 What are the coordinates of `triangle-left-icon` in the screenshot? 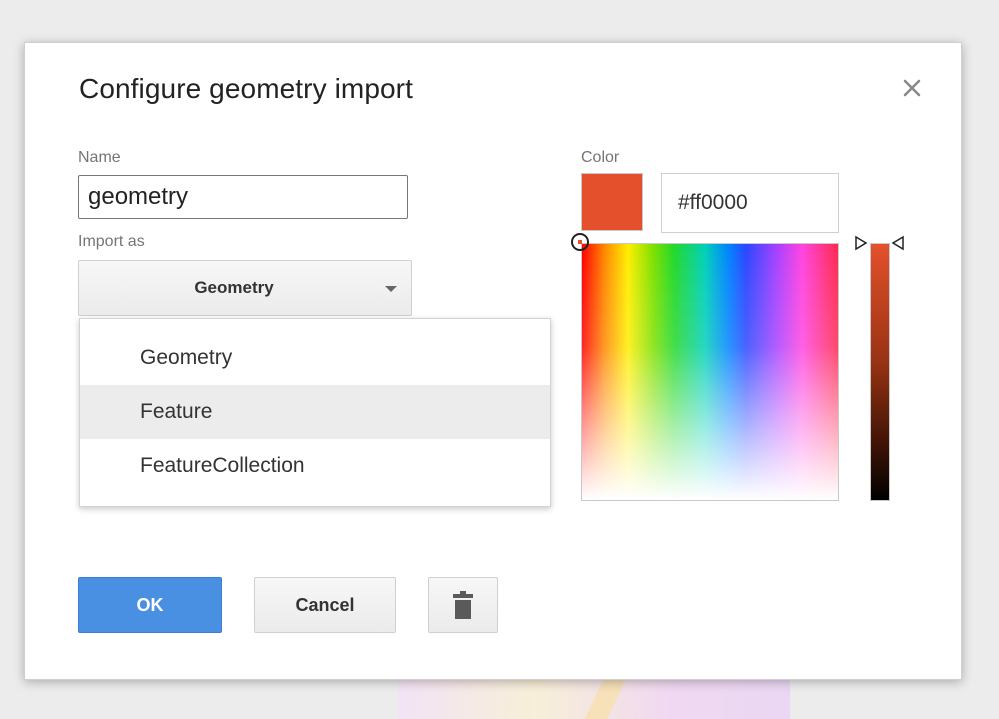 It's located at (897, 243).